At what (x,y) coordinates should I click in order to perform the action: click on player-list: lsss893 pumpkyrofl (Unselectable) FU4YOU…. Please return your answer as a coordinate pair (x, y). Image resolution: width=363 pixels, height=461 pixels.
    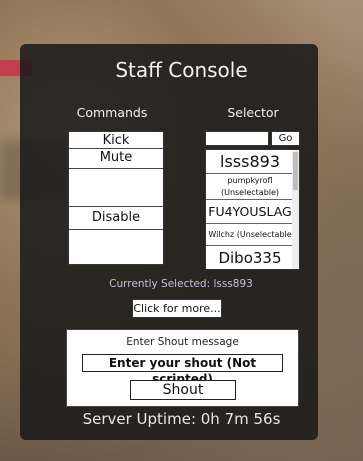
    Looking at the image, I should click on (252, 209).